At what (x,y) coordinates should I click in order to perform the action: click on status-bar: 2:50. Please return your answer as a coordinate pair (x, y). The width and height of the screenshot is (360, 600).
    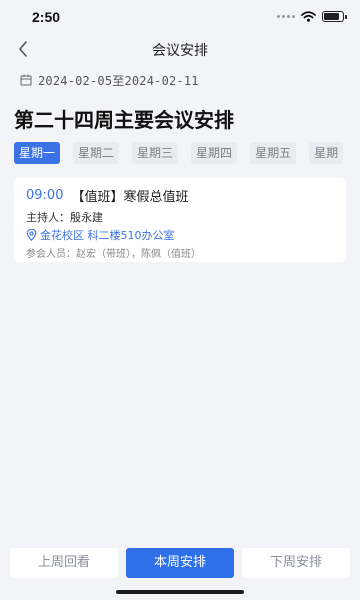
    Looking at the image, I should click on (180, 17).